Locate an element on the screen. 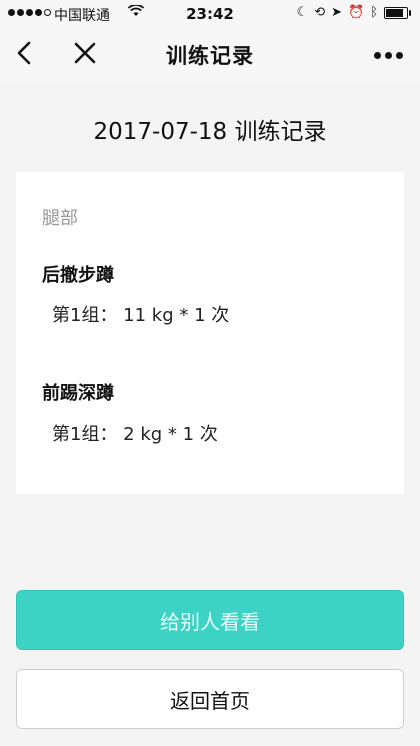 The width and height of the screenshot is (420, 746). exercise-name: 前踢深蹲 is located at coordinates (78, 393).